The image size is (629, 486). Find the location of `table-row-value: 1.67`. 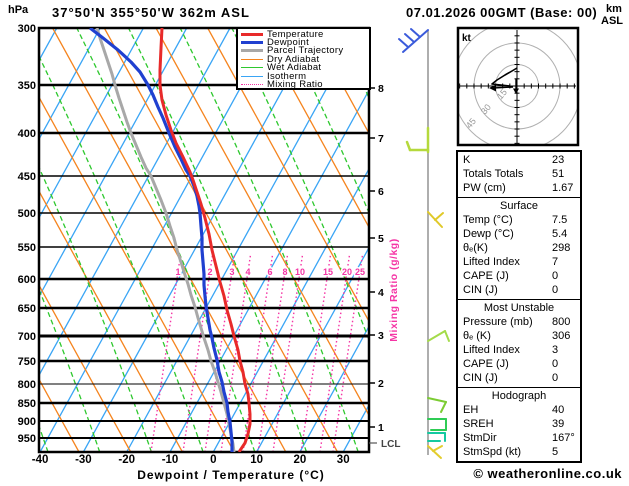

table-row-value: 1.67 is located at coordinates (563, 188).